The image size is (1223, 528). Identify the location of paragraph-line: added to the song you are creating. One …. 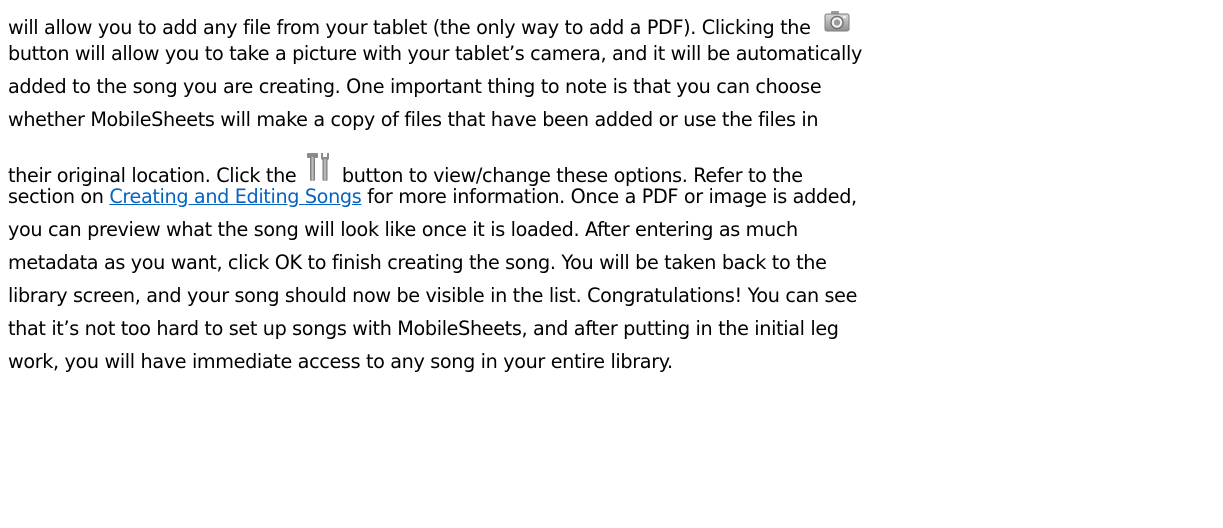
(415, 87).